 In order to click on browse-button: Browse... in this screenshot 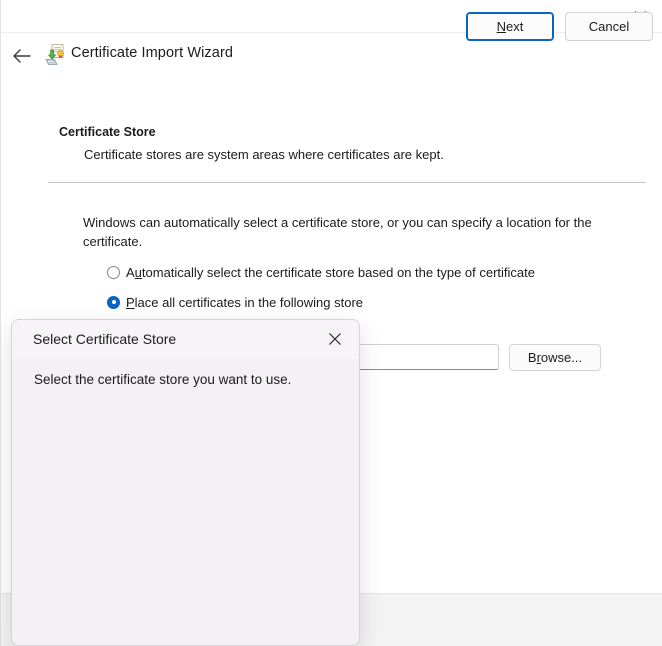, I will do `click(555, 357)`.